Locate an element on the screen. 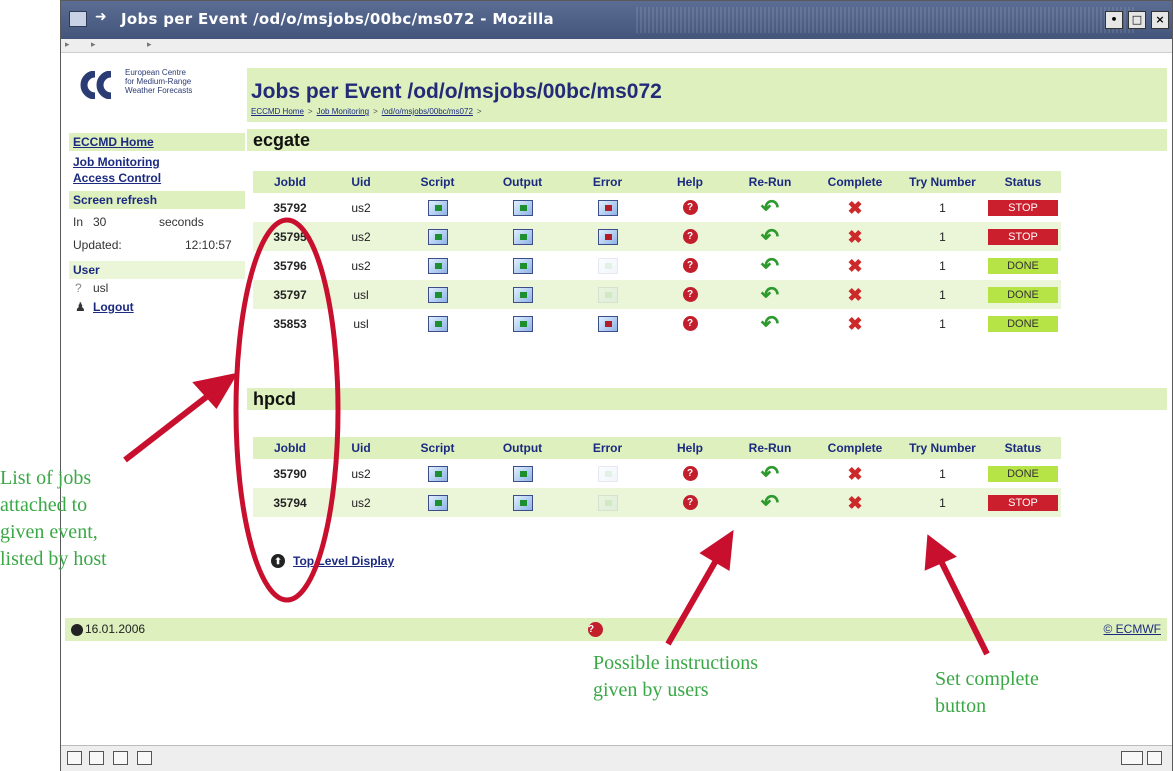  top-level-display-link: ⬆ Top Level Display is located at coordinates (332, 560).